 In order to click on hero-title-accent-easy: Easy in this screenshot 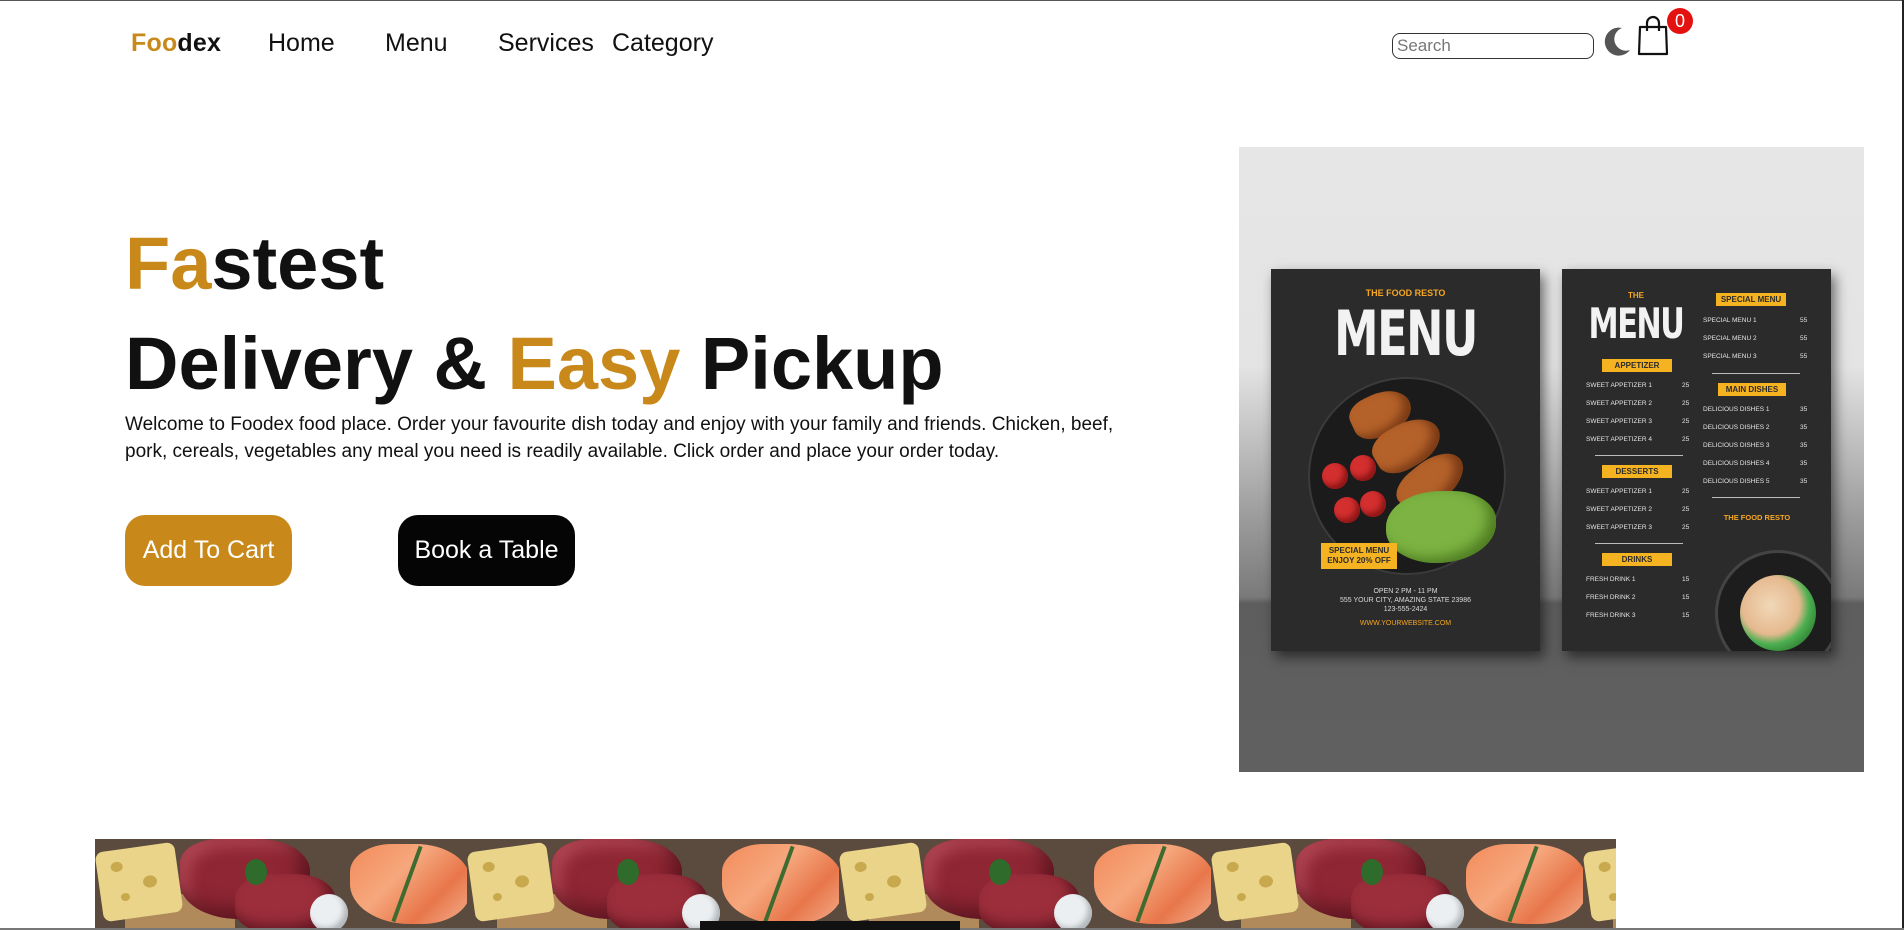, I will do `click(594, 363)`.